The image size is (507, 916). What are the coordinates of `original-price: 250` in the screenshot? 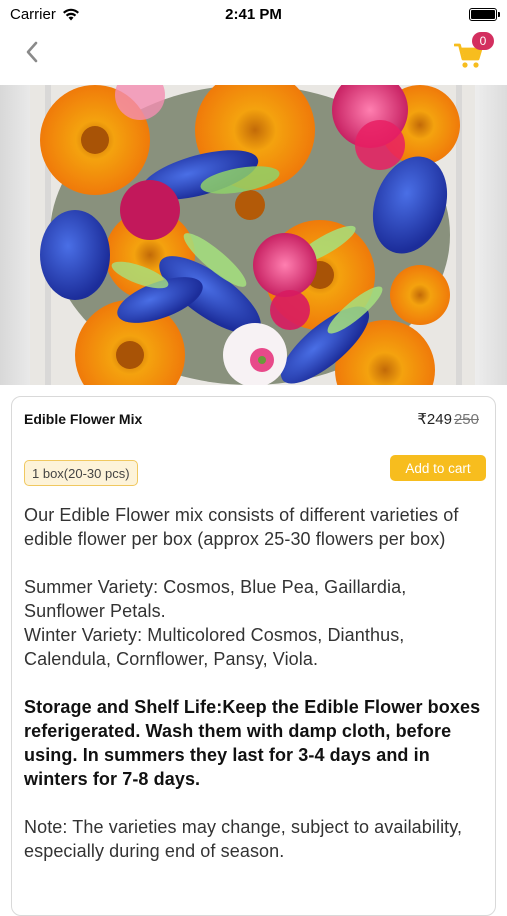 It's located at (466, 419).